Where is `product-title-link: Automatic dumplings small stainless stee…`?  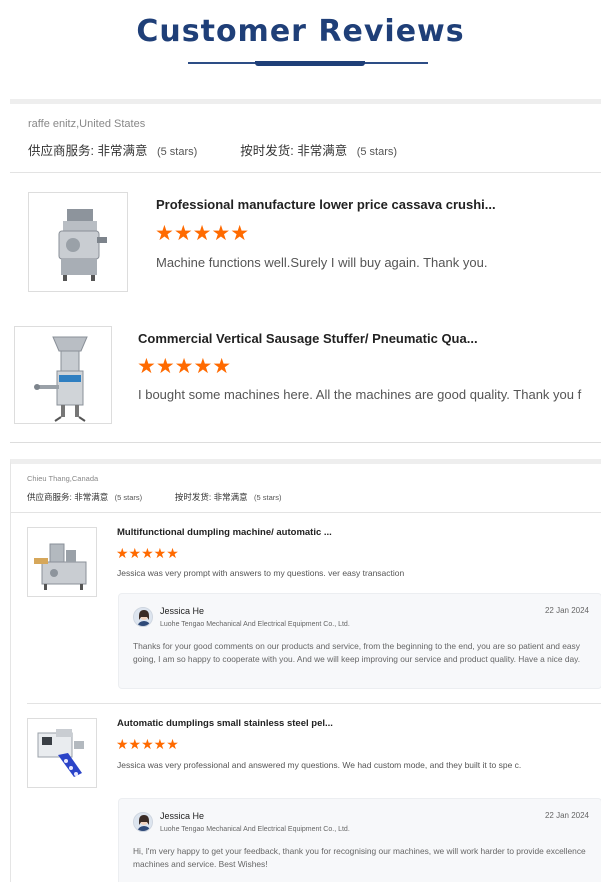 product-title-link: Automatic dumplings small stainless stee… is located at coordinates (317, 723).